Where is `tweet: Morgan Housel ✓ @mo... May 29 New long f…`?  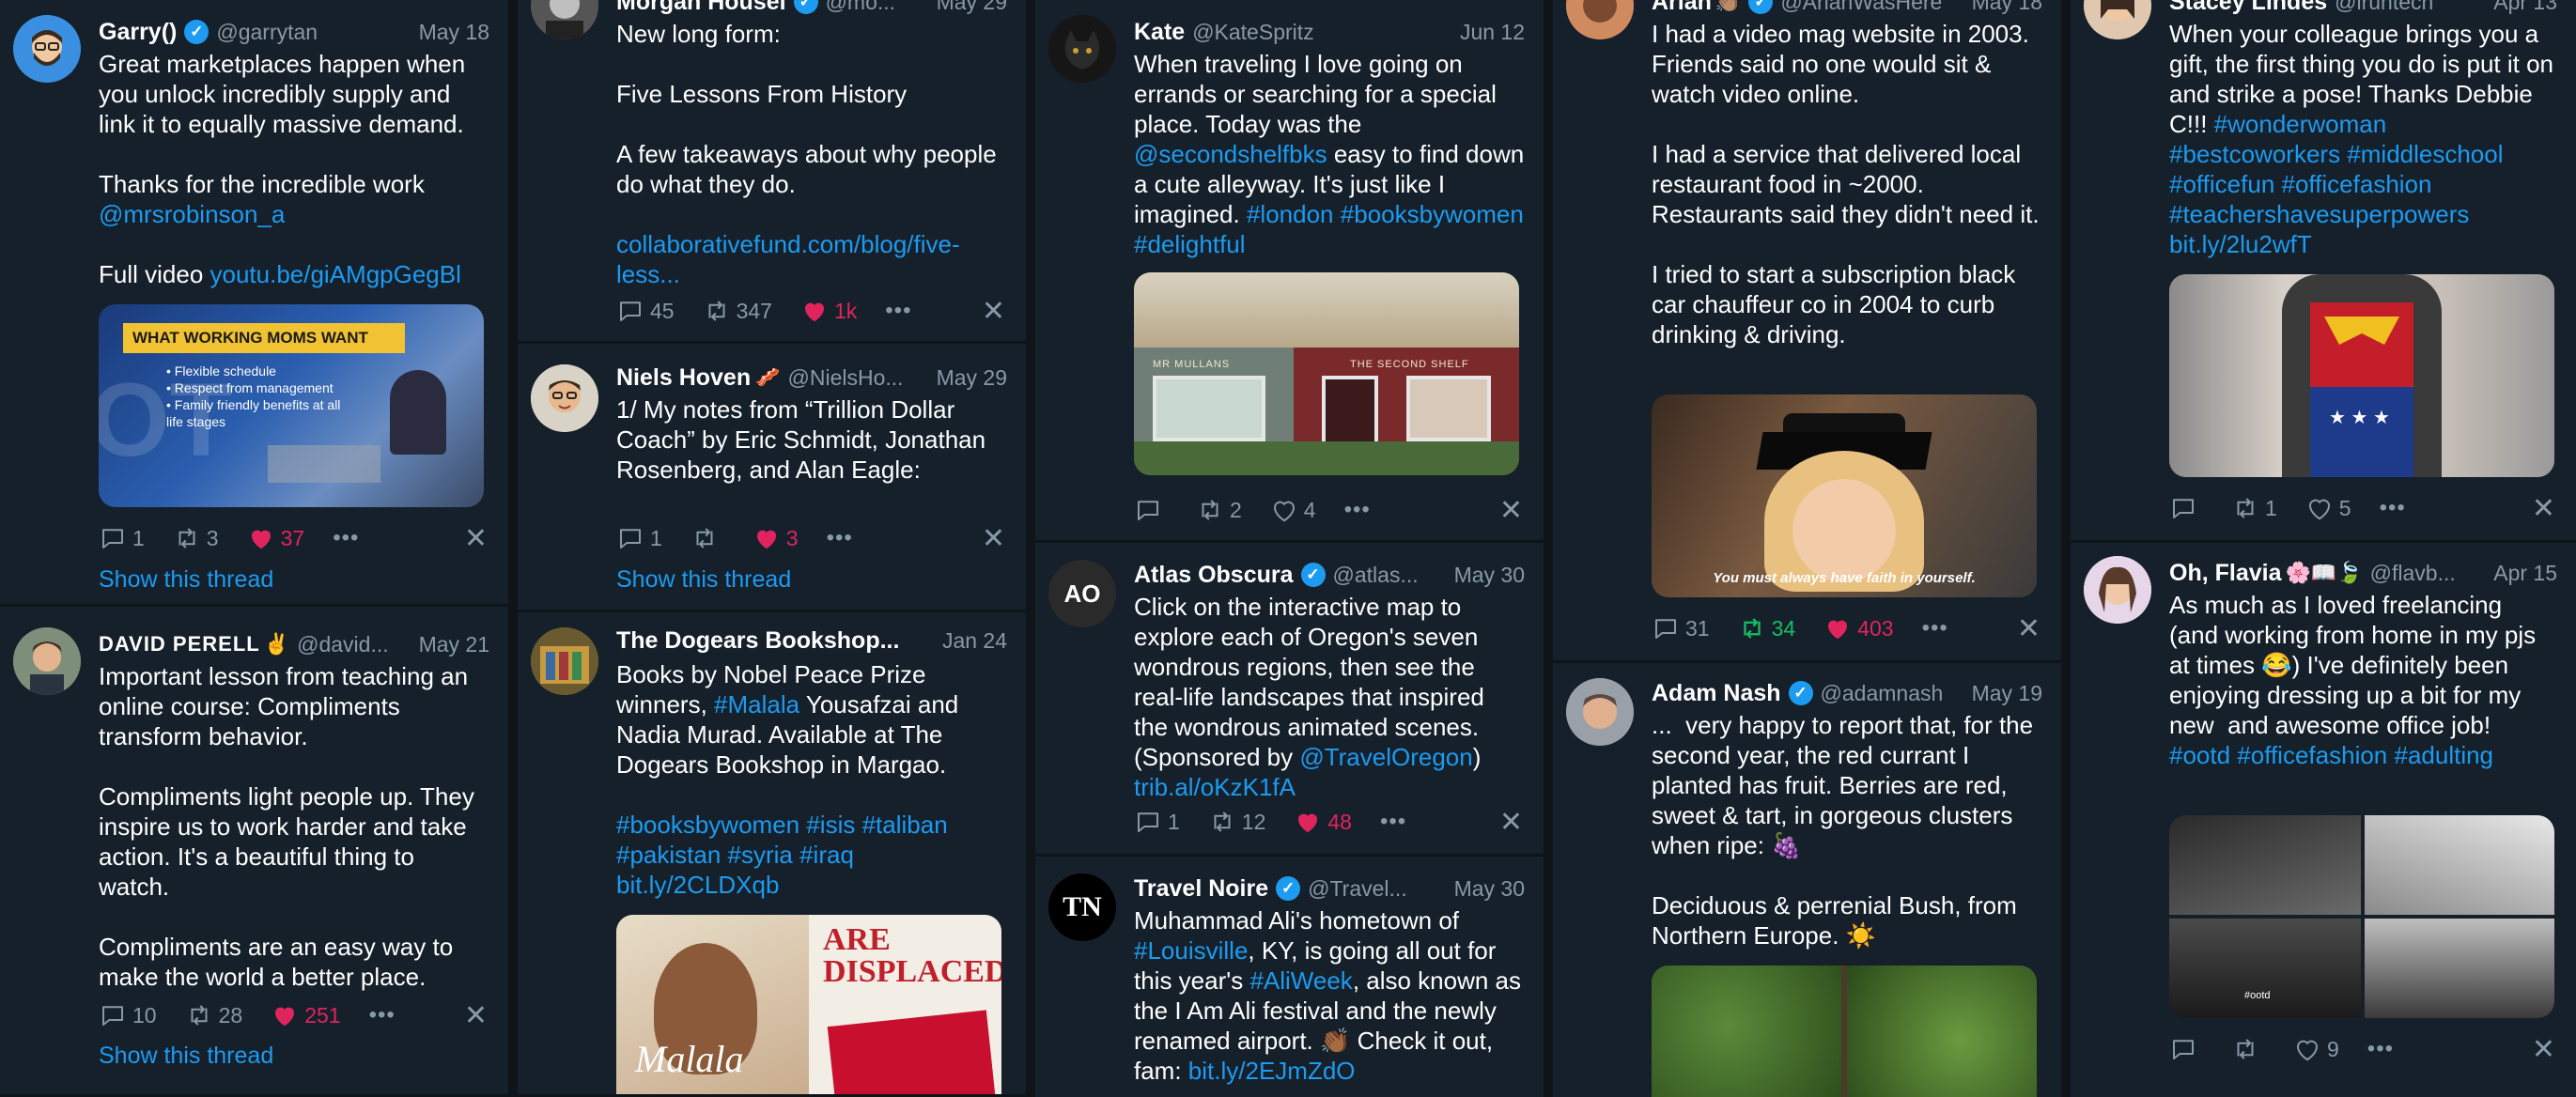 tweet: Morgan Housel ✓ @mo... May 29 New long f… is located at coordinates (772, 172).